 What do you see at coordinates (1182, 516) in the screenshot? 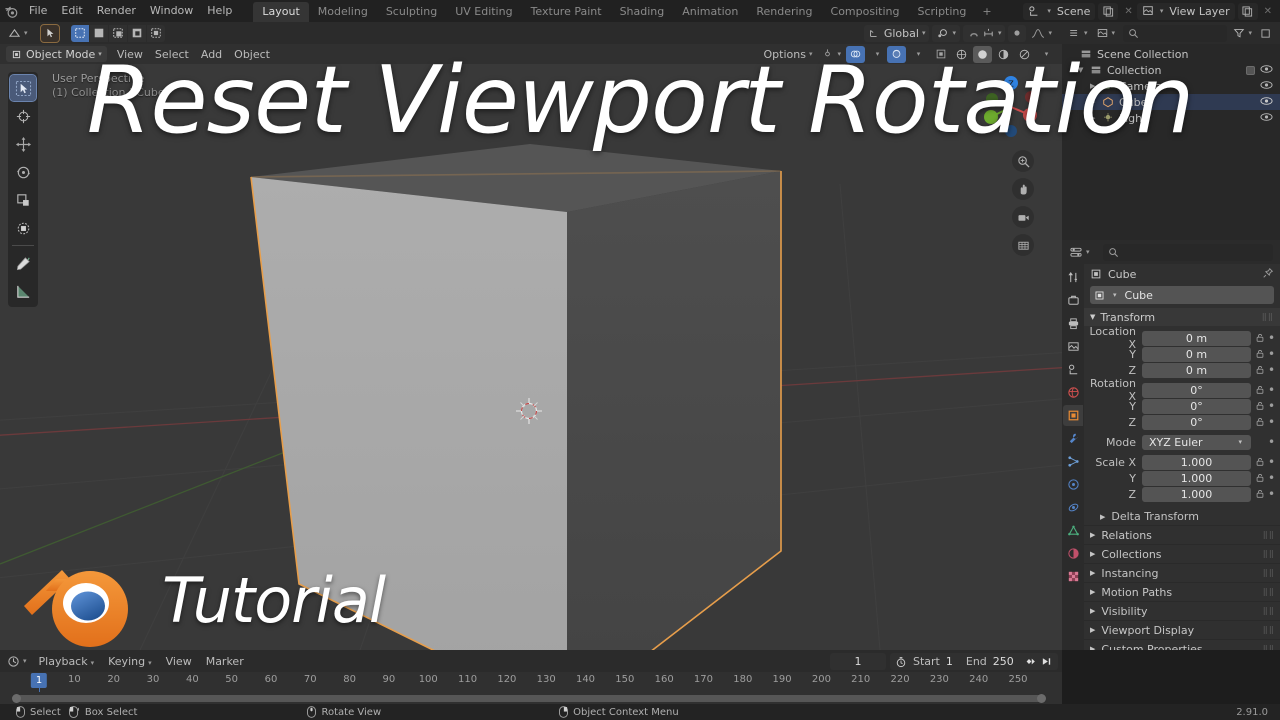
I see `delta-transform-subpanel: ▶ Delta Transform` at bounding box center [1182, 516].